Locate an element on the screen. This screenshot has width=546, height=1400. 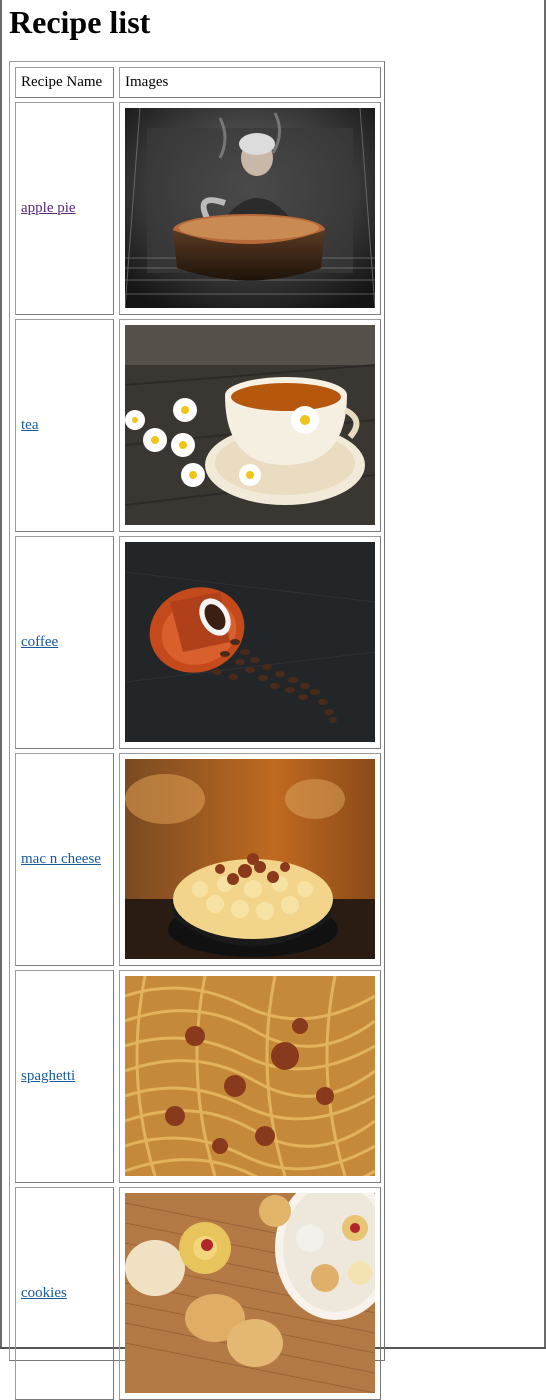
tea-photo is located at coordinates (250, 425).